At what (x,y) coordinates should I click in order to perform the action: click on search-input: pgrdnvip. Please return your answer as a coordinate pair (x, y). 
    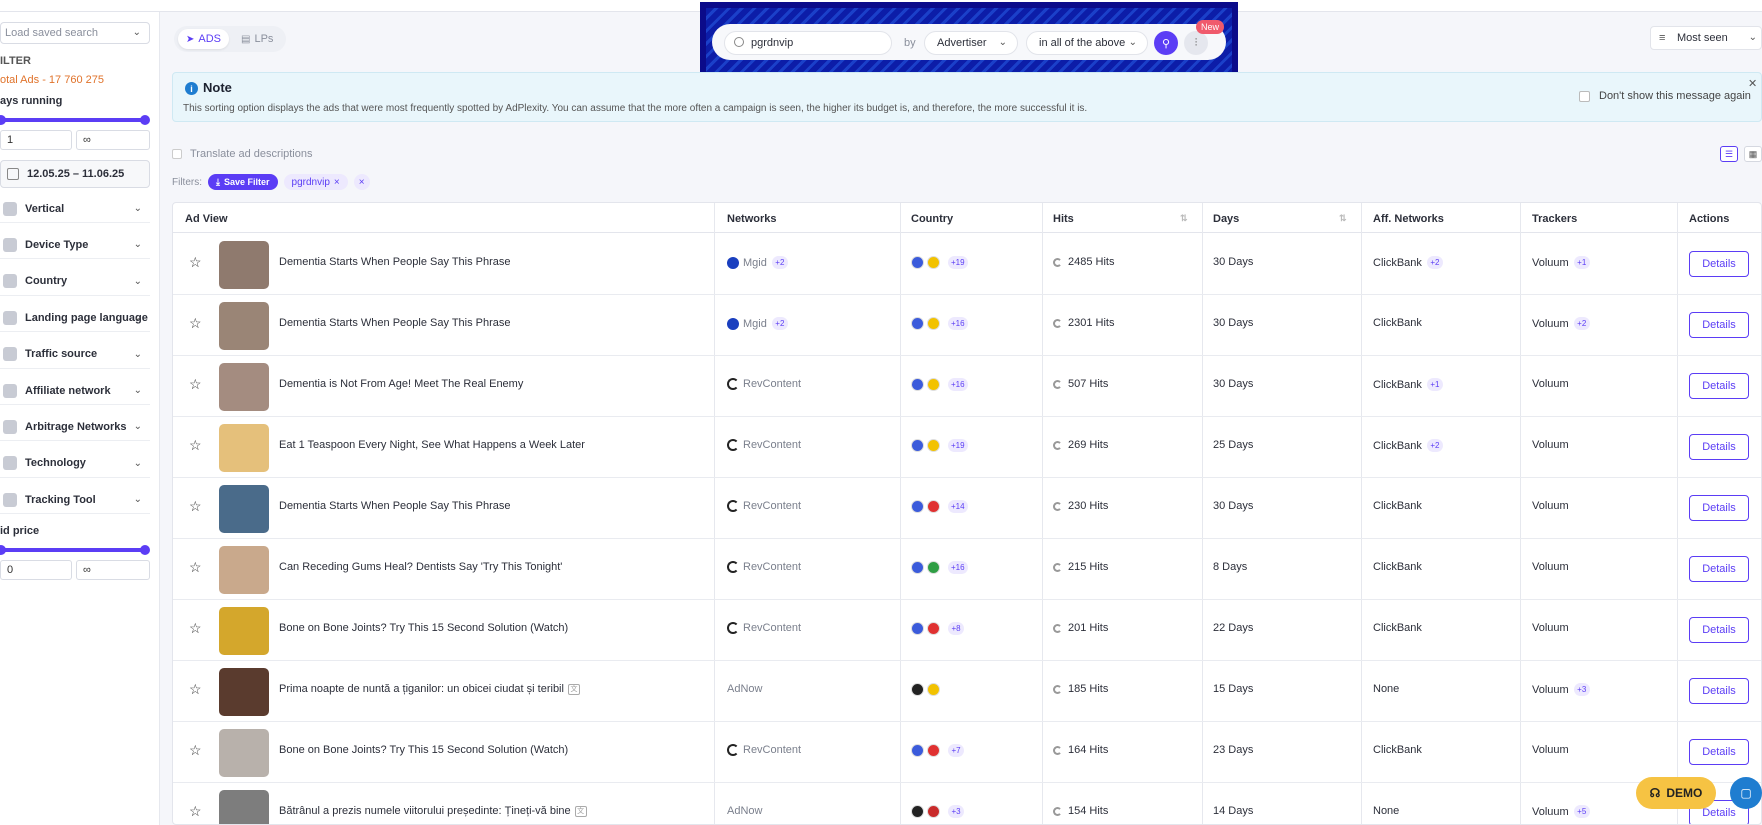
    Looking at the image, I should click on (808, 43).